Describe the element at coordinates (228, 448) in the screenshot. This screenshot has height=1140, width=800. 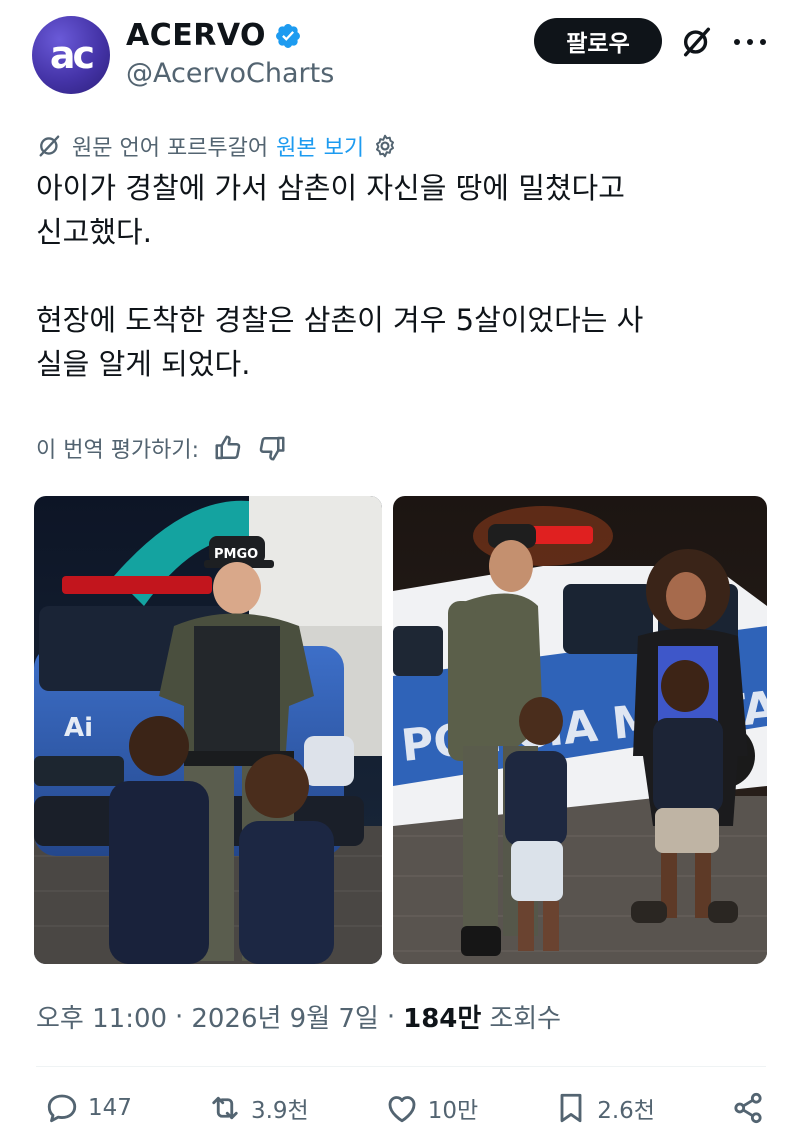
I see `thumbs-up-icon` at that location.